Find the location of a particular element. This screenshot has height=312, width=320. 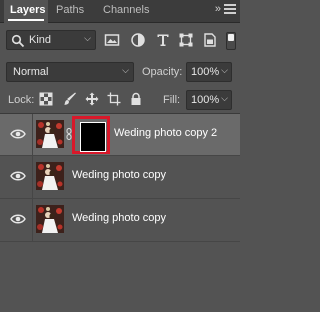

lock-position-icon is located at coordinates (92, 99).